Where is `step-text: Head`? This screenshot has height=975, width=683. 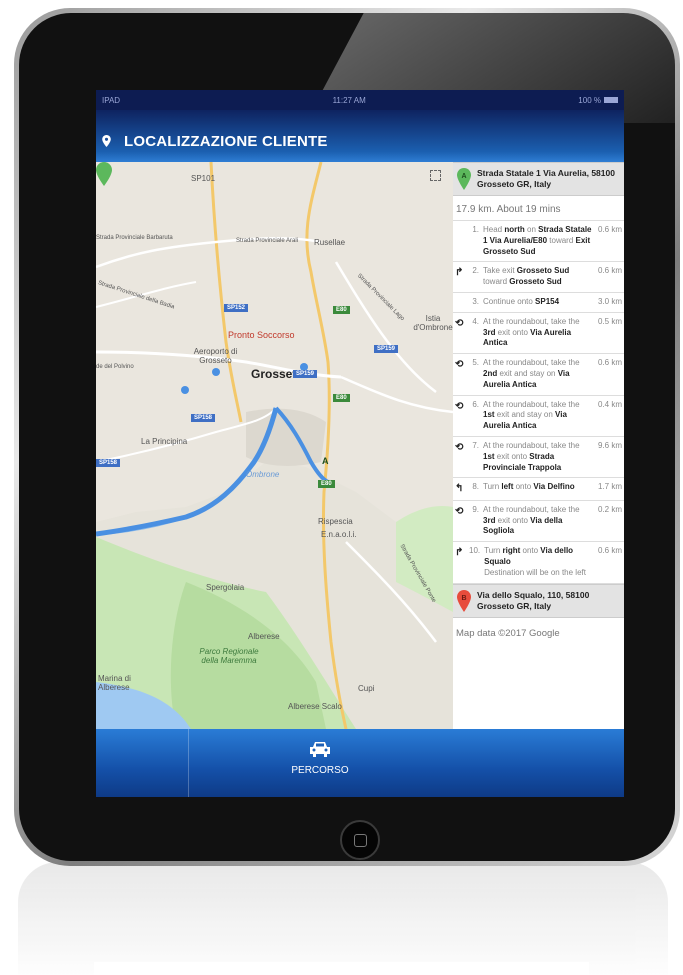
step-text: Head is located at coordinates (494, 229).